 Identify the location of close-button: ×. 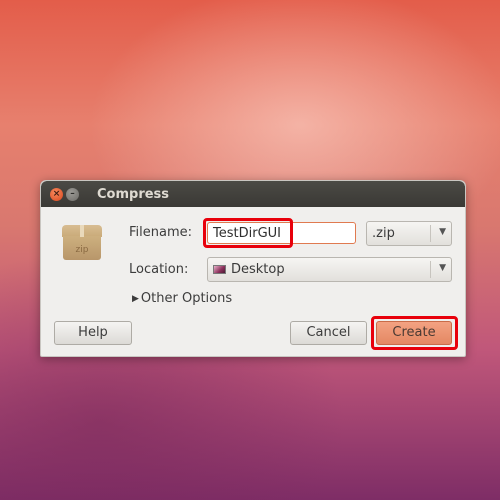
(56, 194).